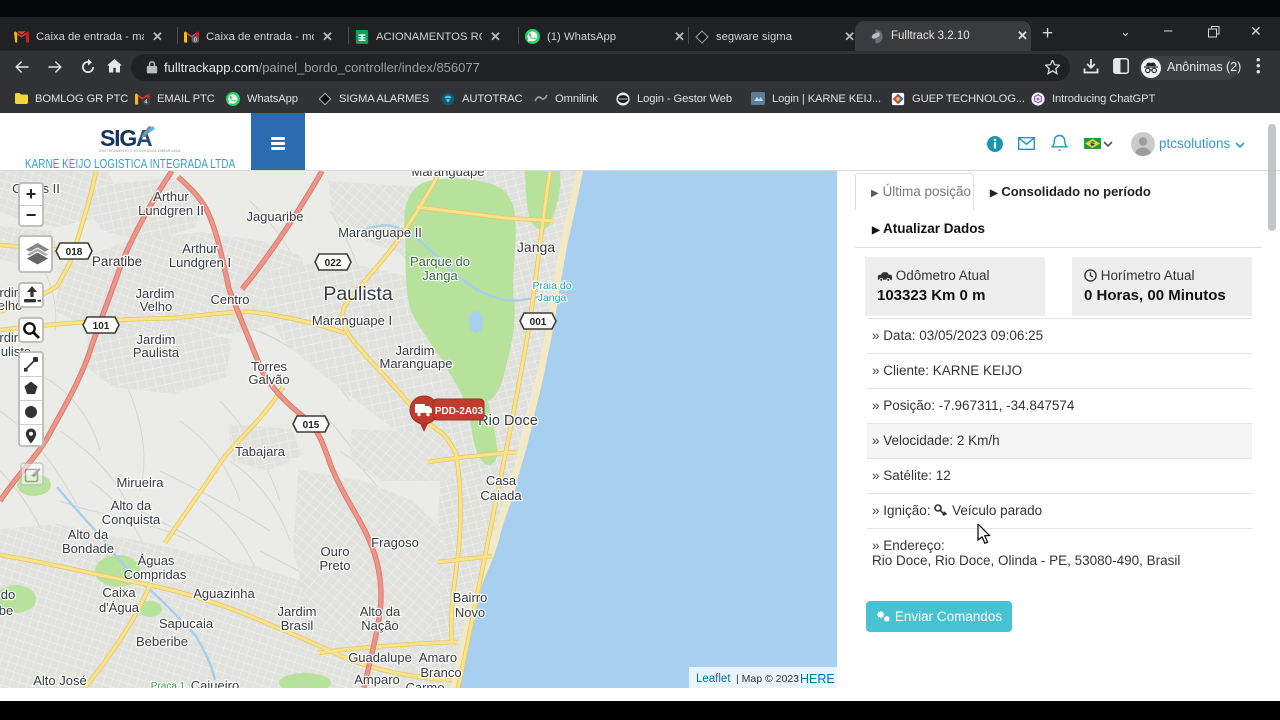 Image resolution: width=1280 pixels, height=720 pixels. Describe the element at coordinates (59, 680) in the screenshot. I see `svg-text: Alto José` at that location.